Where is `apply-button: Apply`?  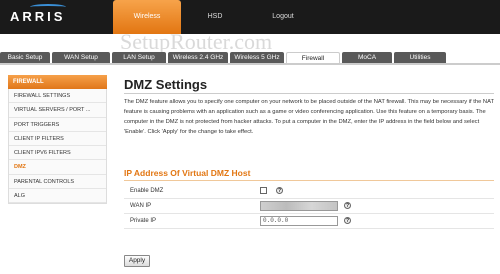
apply-button: Apply is located at coordinates (137, 261).